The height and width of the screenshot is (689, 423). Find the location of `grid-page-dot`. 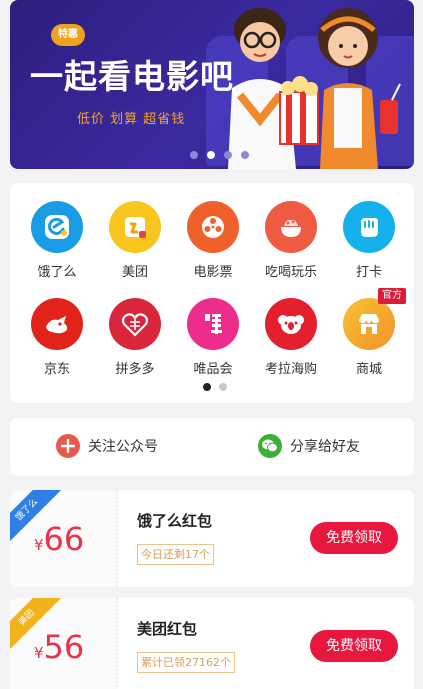

grid-page-dot is located at coordinates (223, 387).